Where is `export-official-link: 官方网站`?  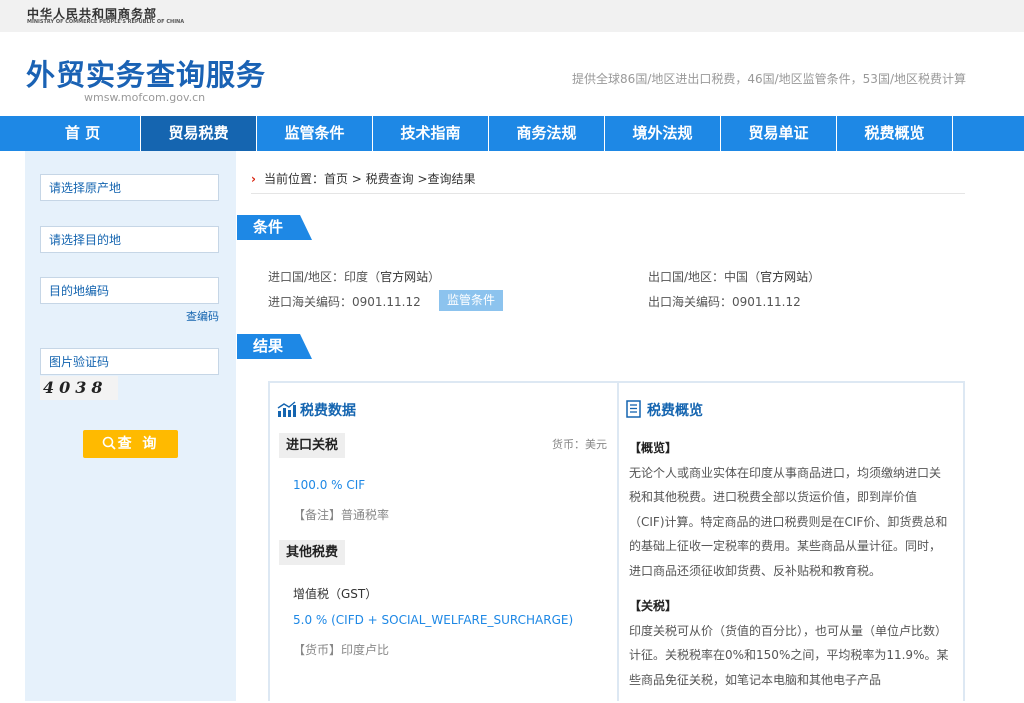
export-official-link: 官方网站 is located at coordinates (784, 277).